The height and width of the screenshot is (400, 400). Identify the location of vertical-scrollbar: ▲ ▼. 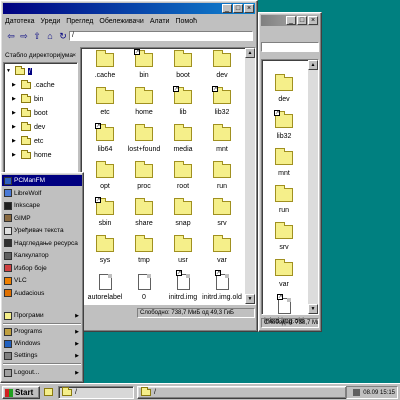
(250, 176).